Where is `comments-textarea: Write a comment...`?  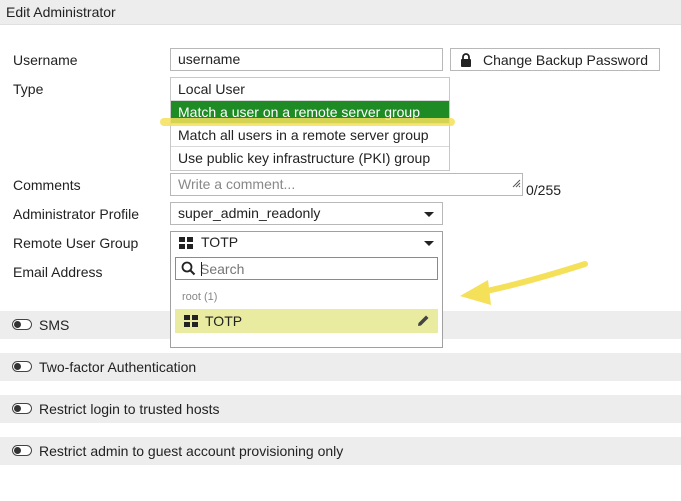 comments-textarea: Write a comment... is located at coordinates (346, 184).